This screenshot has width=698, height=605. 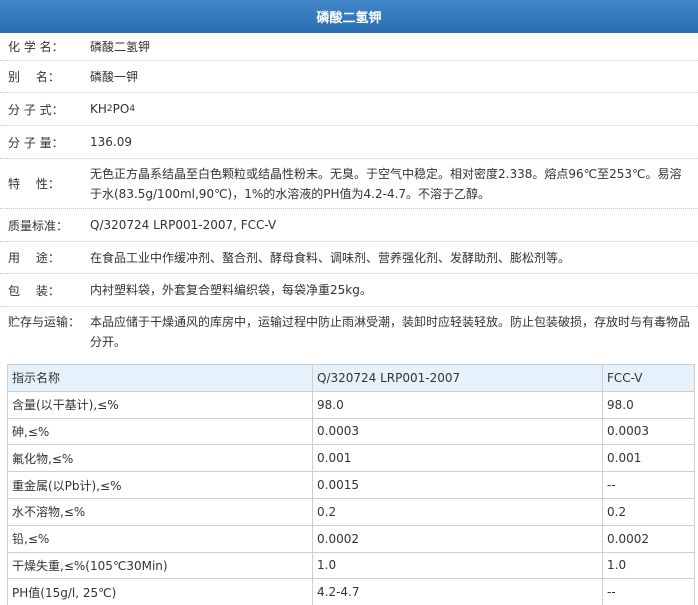 What do you see at coordinates (36, 109) in the screenshot?
I see `formula-label: 分 子 式：` at bounding box center [36, 109].